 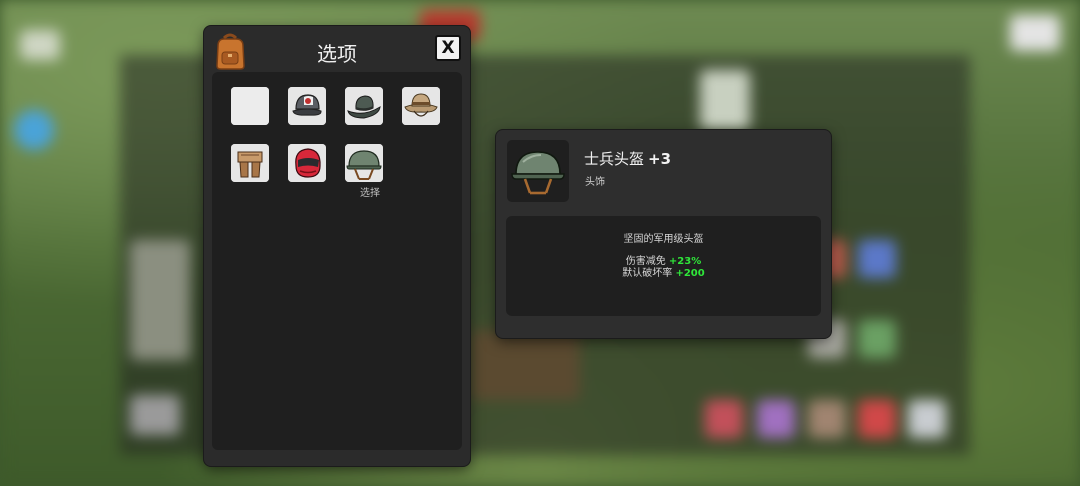 I want to click on fedora-hat-icon, so click(x=364, y=106).